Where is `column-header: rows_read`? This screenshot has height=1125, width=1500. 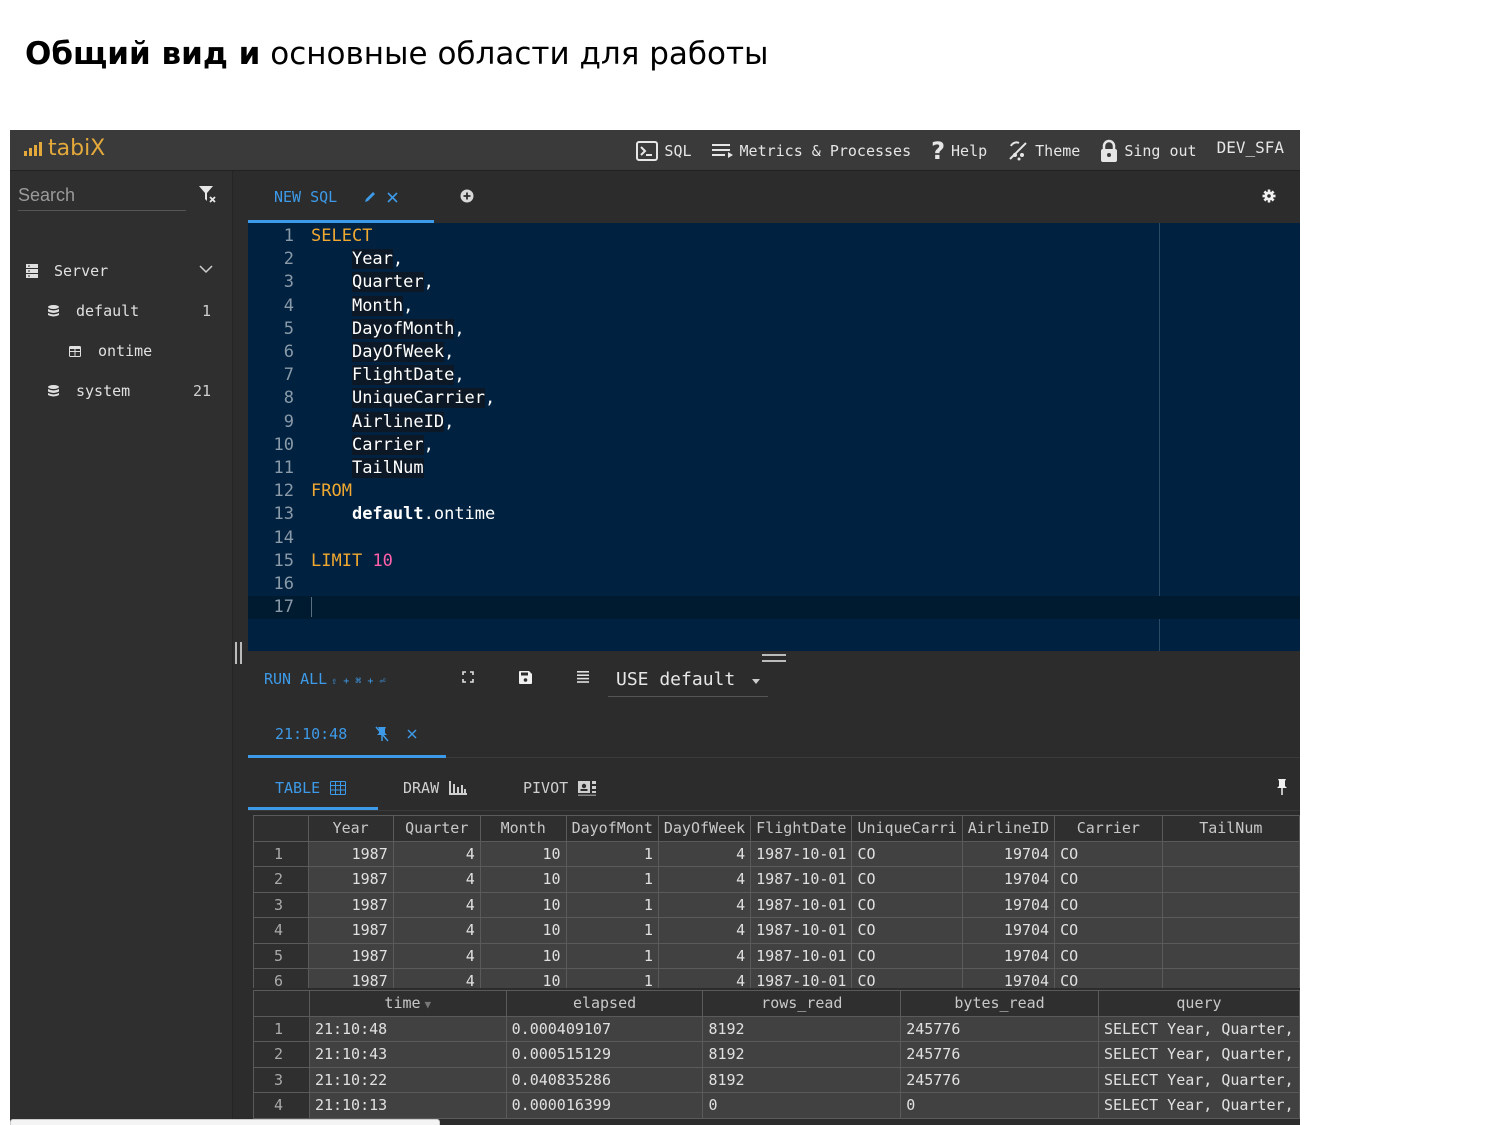 column-header: rows_read is located at coordinates (802, 1003).